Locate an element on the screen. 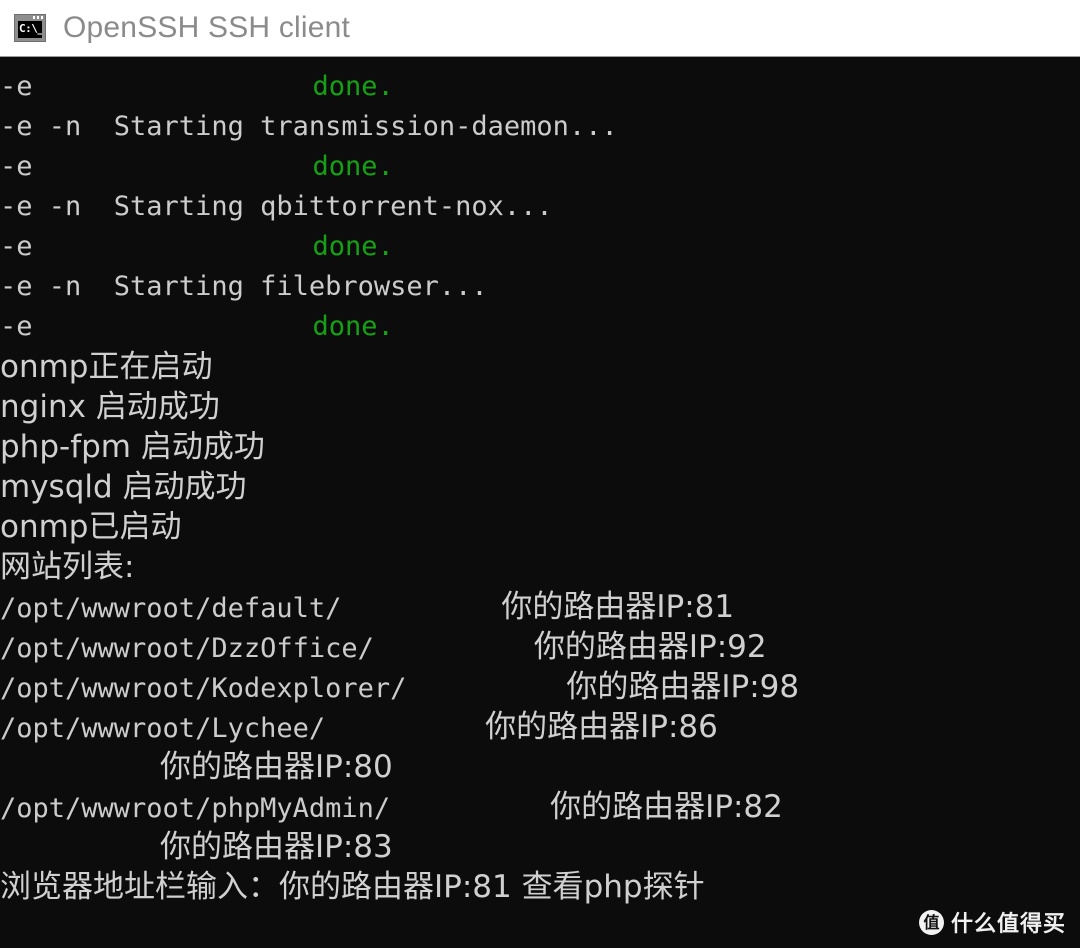  terminal-line-annotation: 你的路由器IP:81 is located at coordinates (618, 607).